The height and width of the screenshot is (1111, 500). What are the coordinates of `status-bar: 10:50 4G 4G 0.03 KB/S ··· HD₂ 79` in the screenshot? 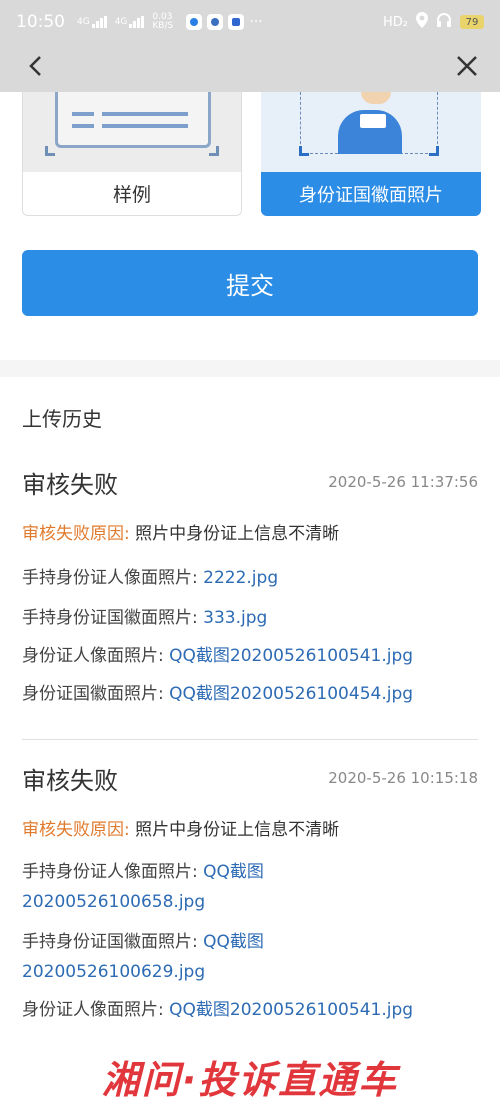 It's located at (250, 22).